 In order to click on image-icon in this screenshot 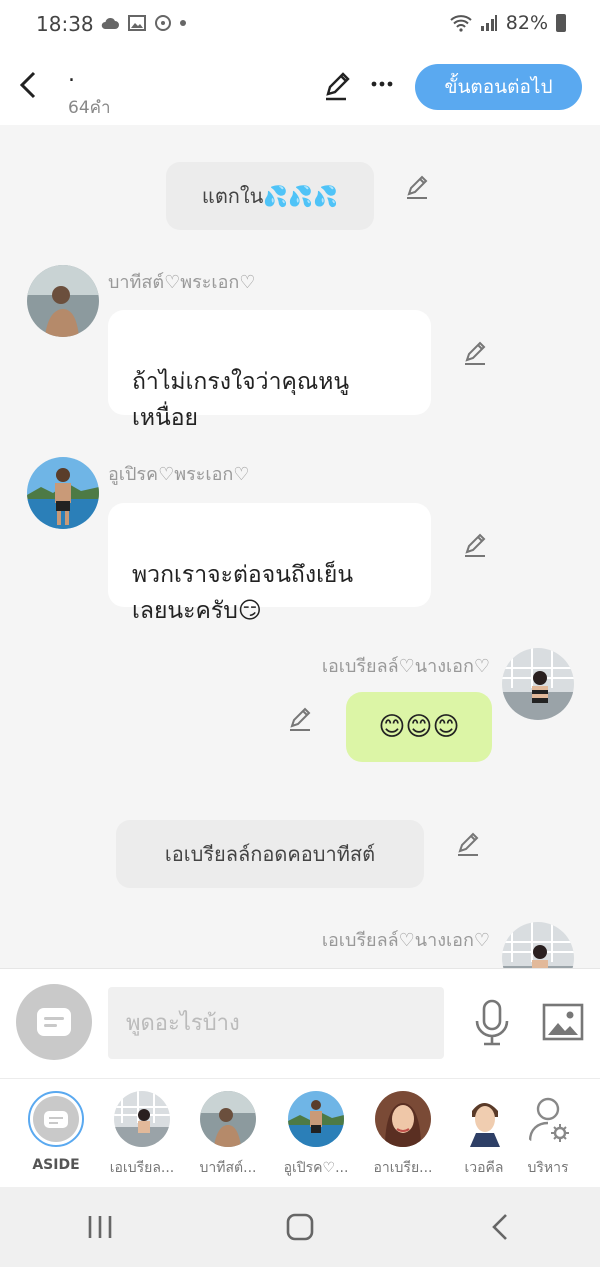, I will do `click(563, 1022)`.